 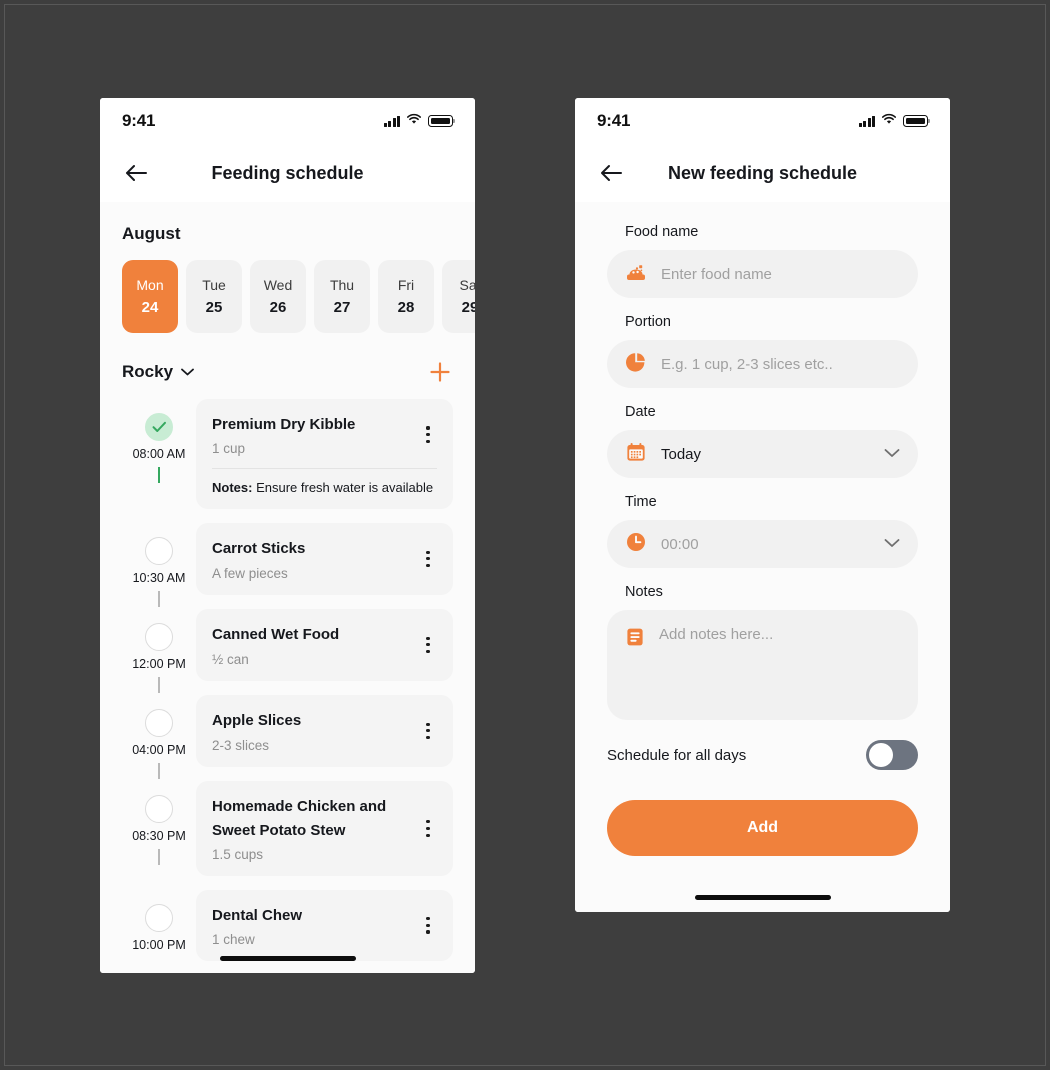 What do you see at coordinates (342, 307) in the screenshot?
I see `day-chip-num: 27` at bounding box center [342, 307].